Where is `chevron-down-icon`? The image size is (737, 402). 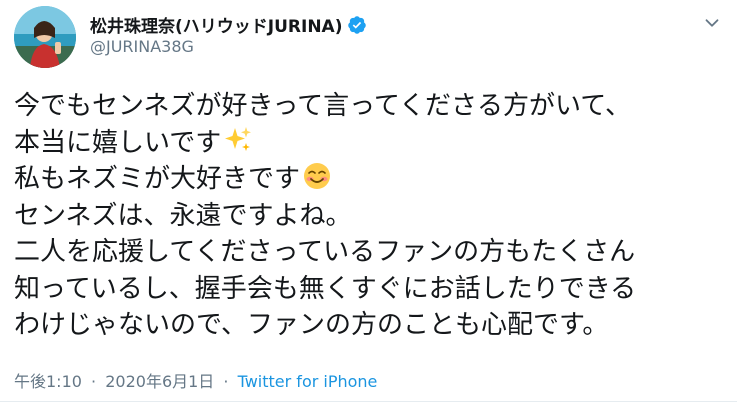 chevron-down-icon is located at coordinates (712, 23).